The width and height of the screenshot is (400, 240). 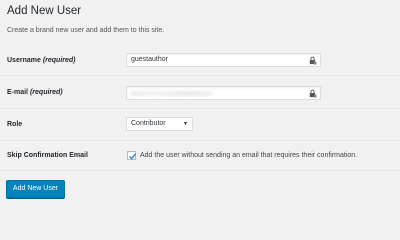 What do you see at coordinates (59, 60) in the screenshot?
I see `username-required-note: (required)` at bounding box center [59, 60].